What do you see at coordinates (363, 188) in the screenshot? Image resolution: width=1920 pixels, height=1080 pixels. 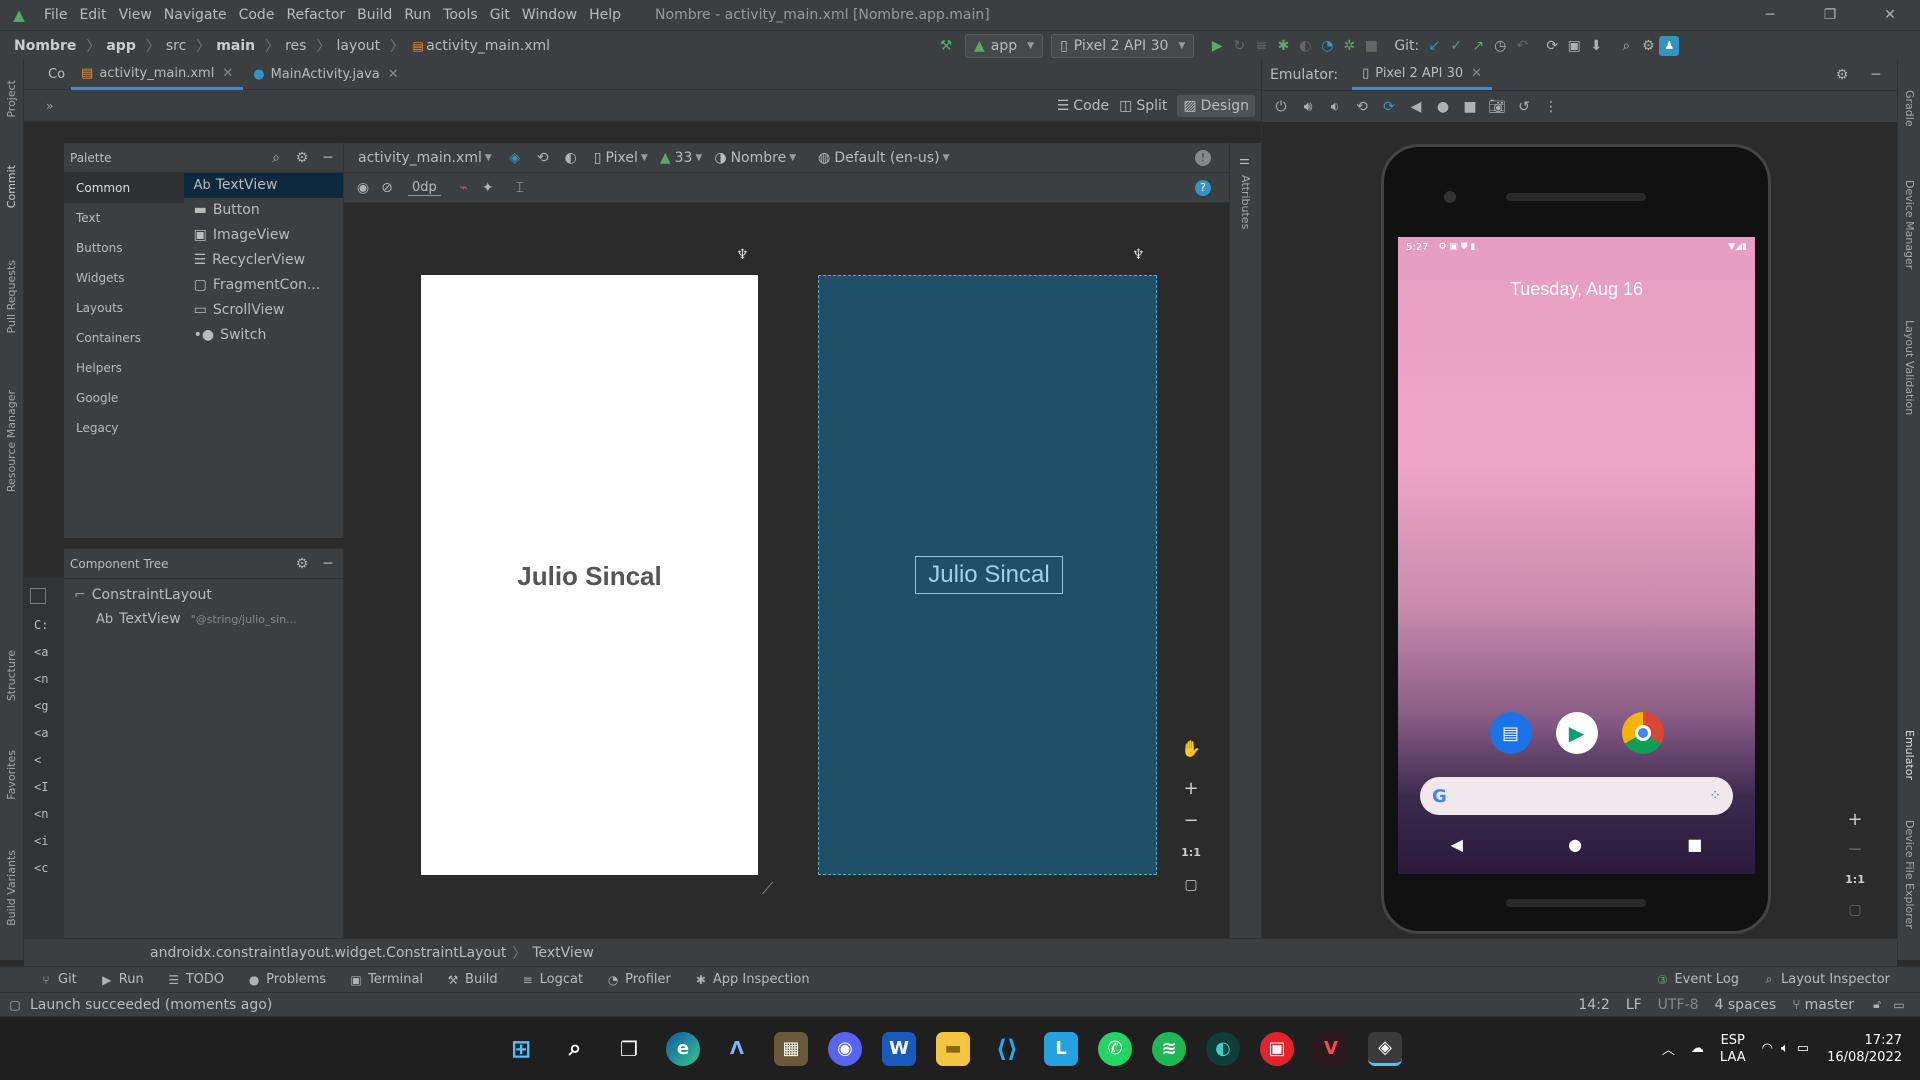 I see `eye-icon: ◉` at bounding box center [363, 188].